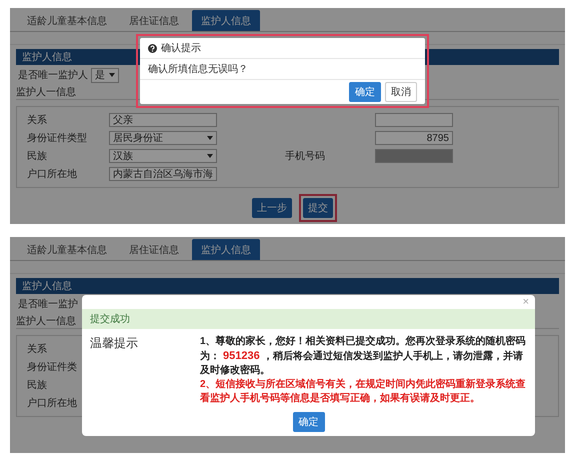  What do you see at coordinates (525, 302) in the screenshot?
I see `close-button: ×` at bounding box center [525, 302].